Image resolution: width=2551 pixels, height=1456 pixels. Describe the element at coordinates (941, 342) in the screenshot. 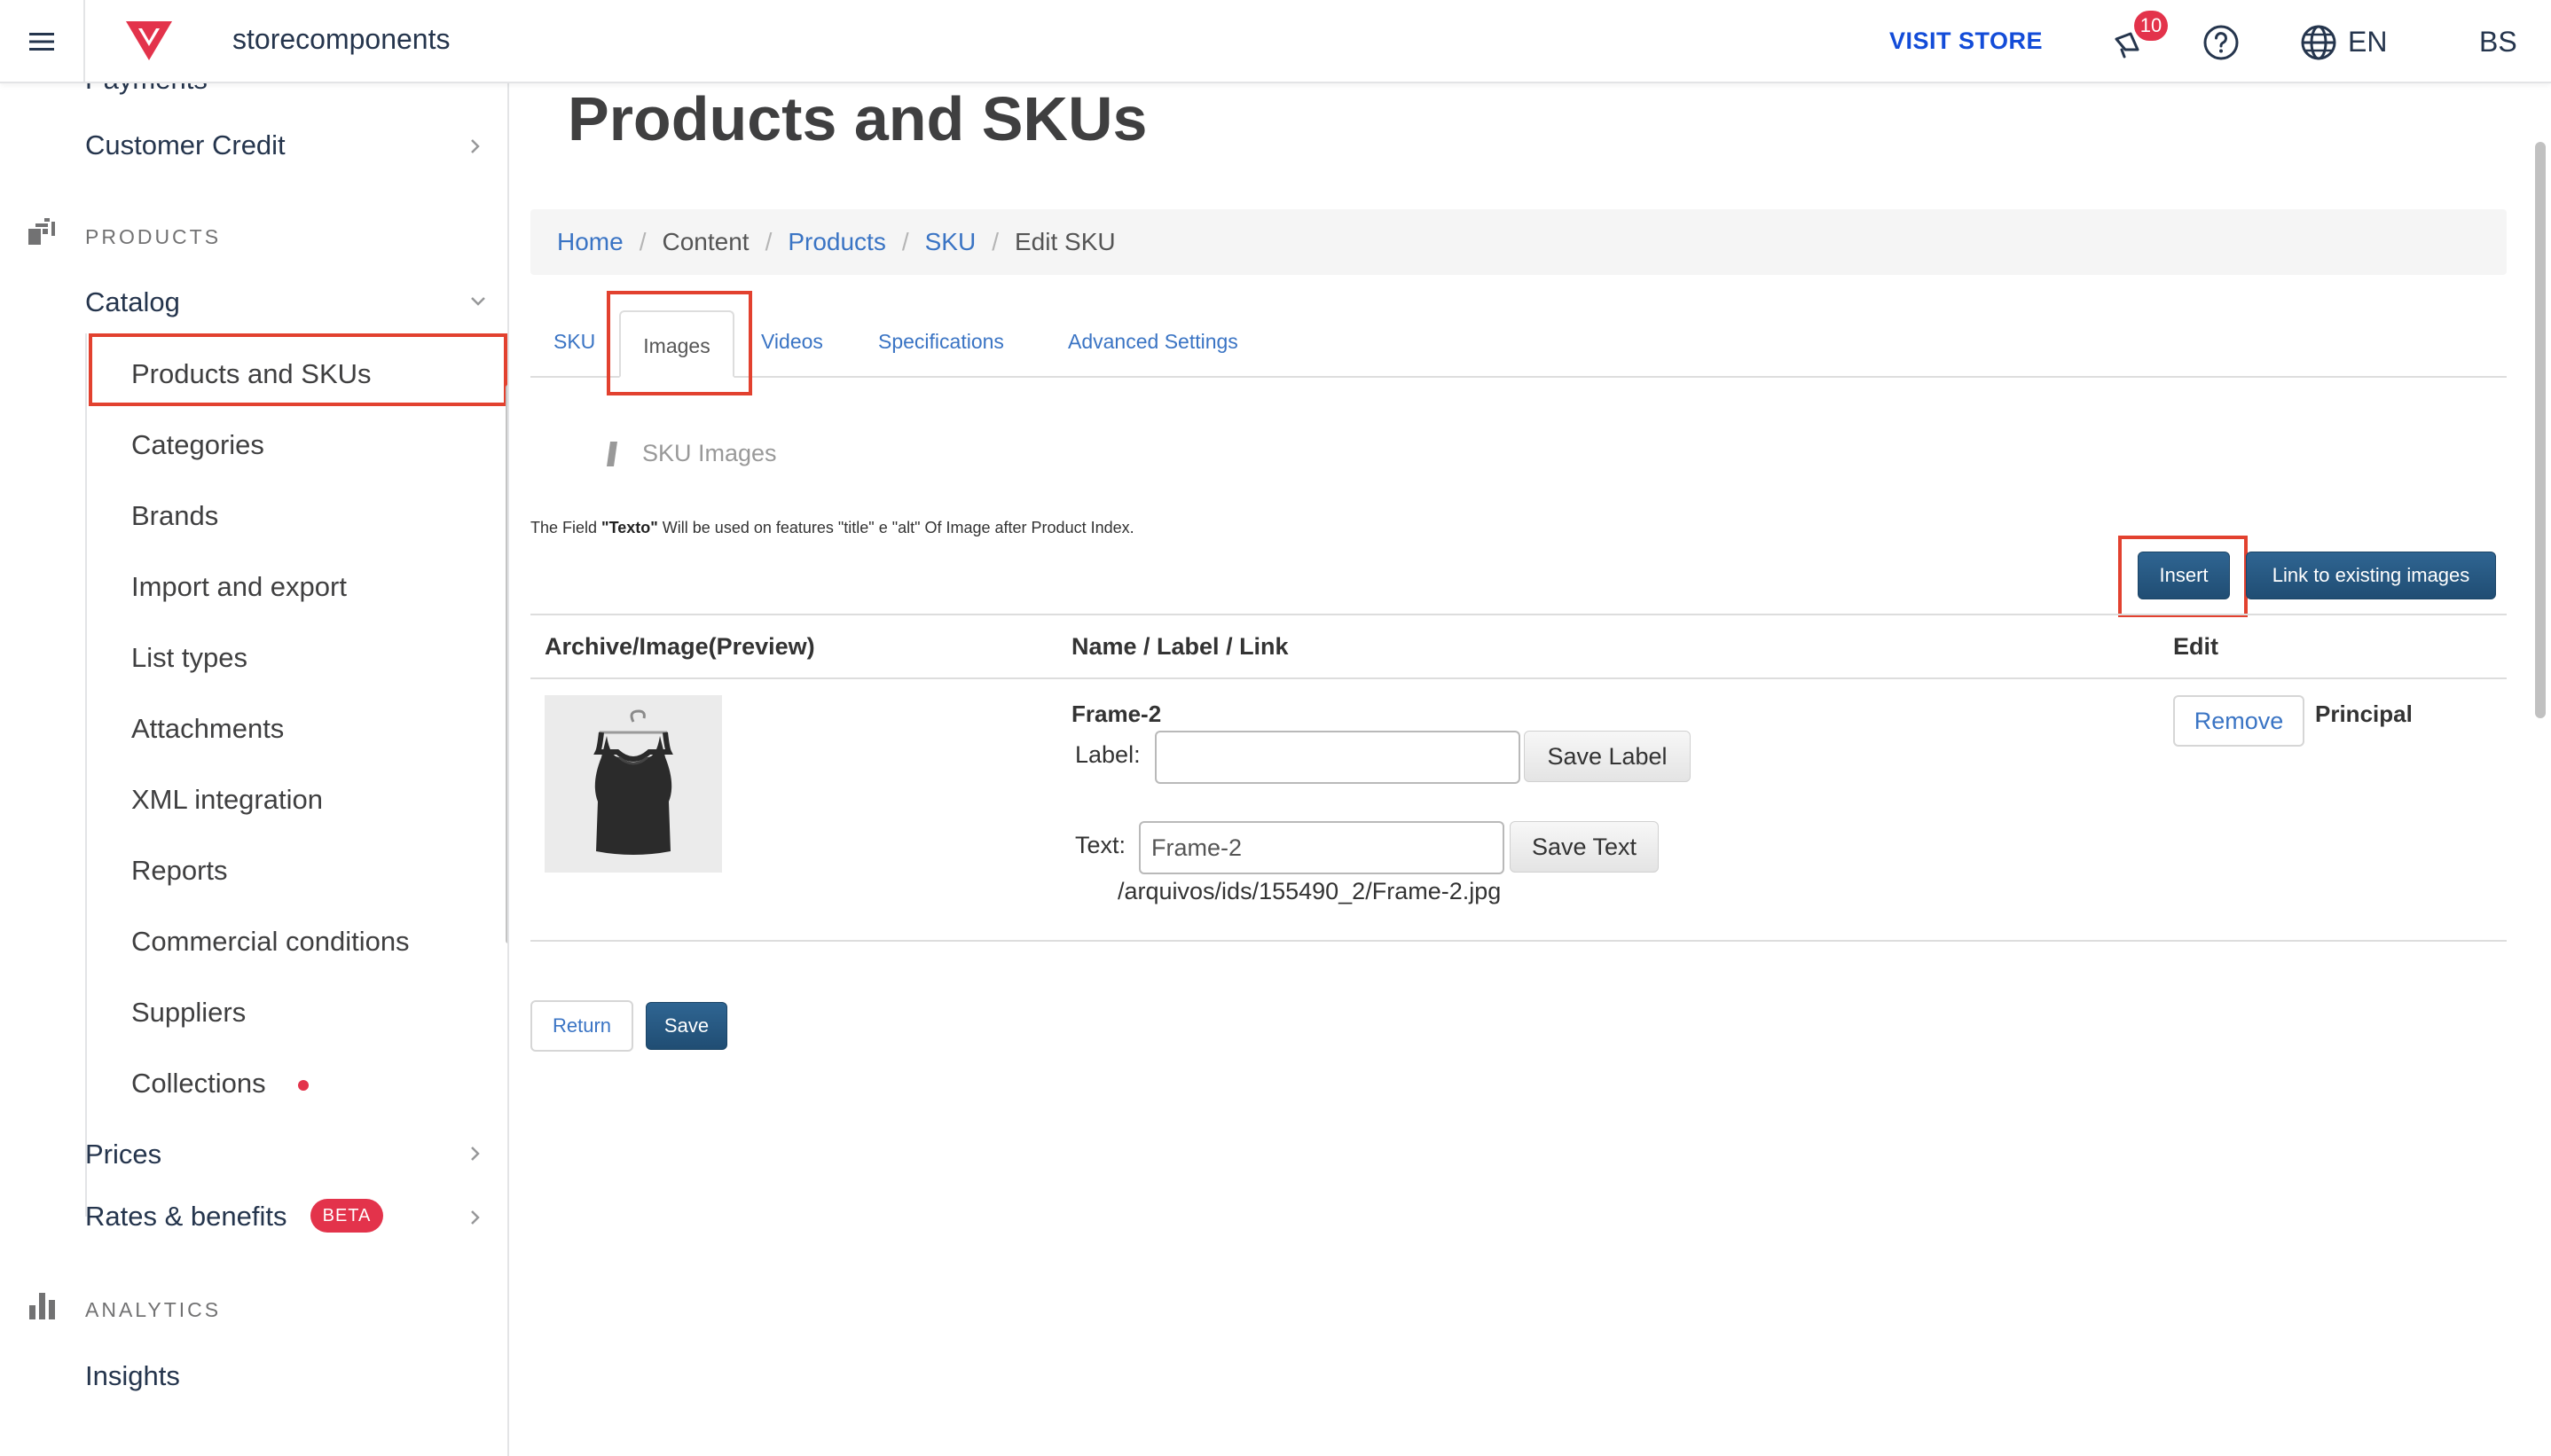

I see `tab-specifications: Specifications` at that location.